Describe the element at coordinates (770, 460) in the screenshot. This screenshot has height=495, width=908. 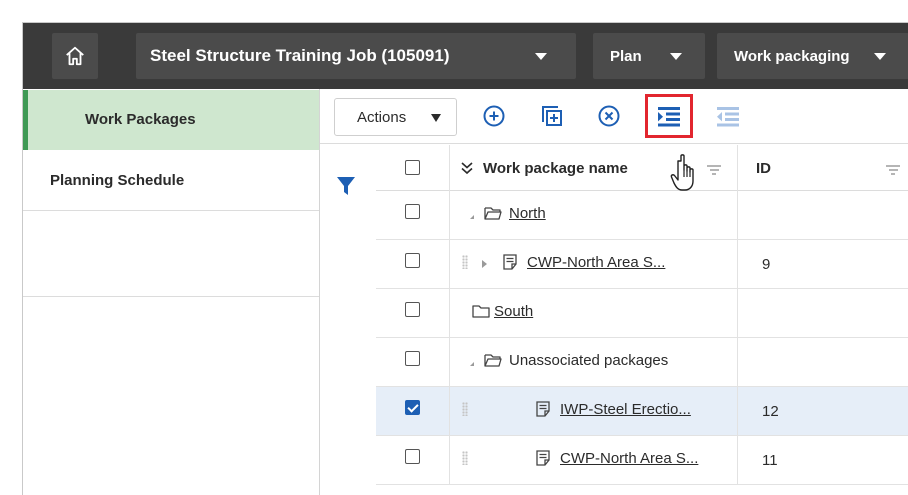
I see `row-id-cell: 11` at that location.